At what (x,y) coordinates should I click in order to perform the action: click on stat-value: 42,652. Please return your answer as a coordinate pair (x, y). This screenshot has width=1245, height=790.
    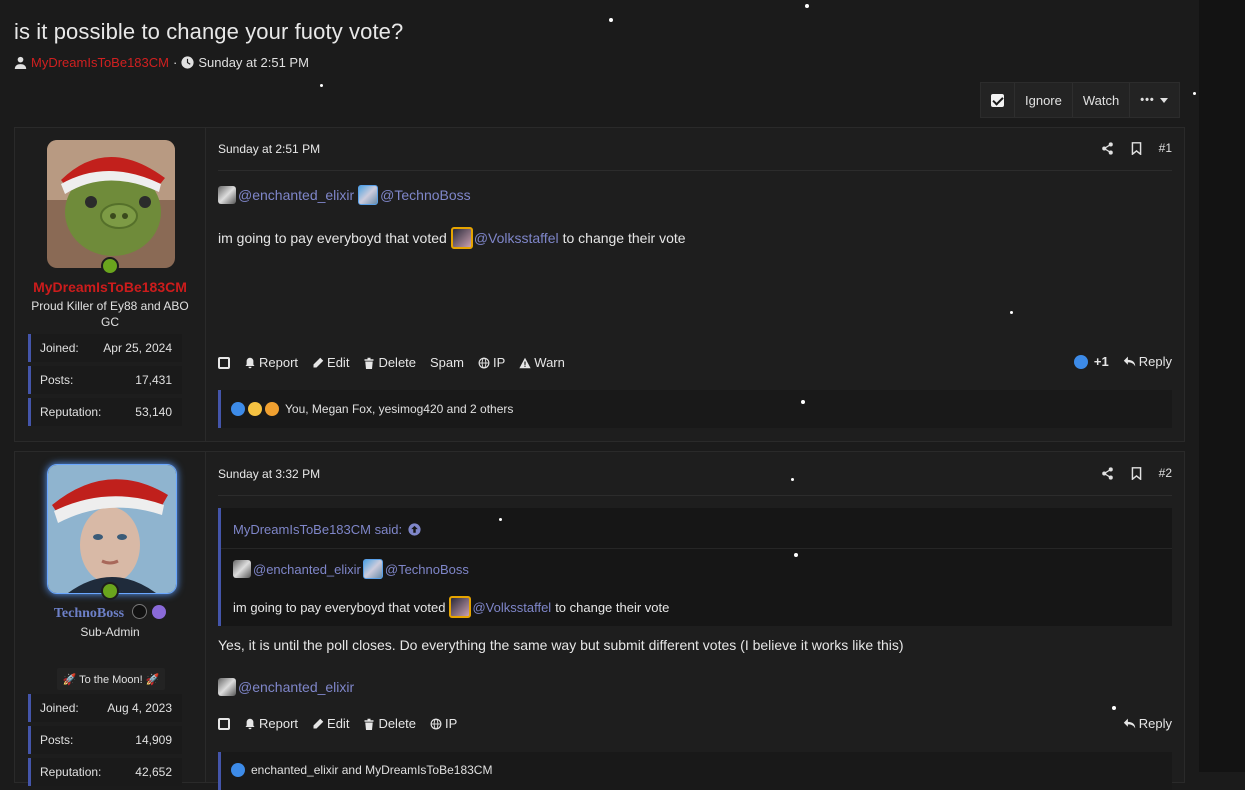
    Looking at the image, I should click on (153, 772).